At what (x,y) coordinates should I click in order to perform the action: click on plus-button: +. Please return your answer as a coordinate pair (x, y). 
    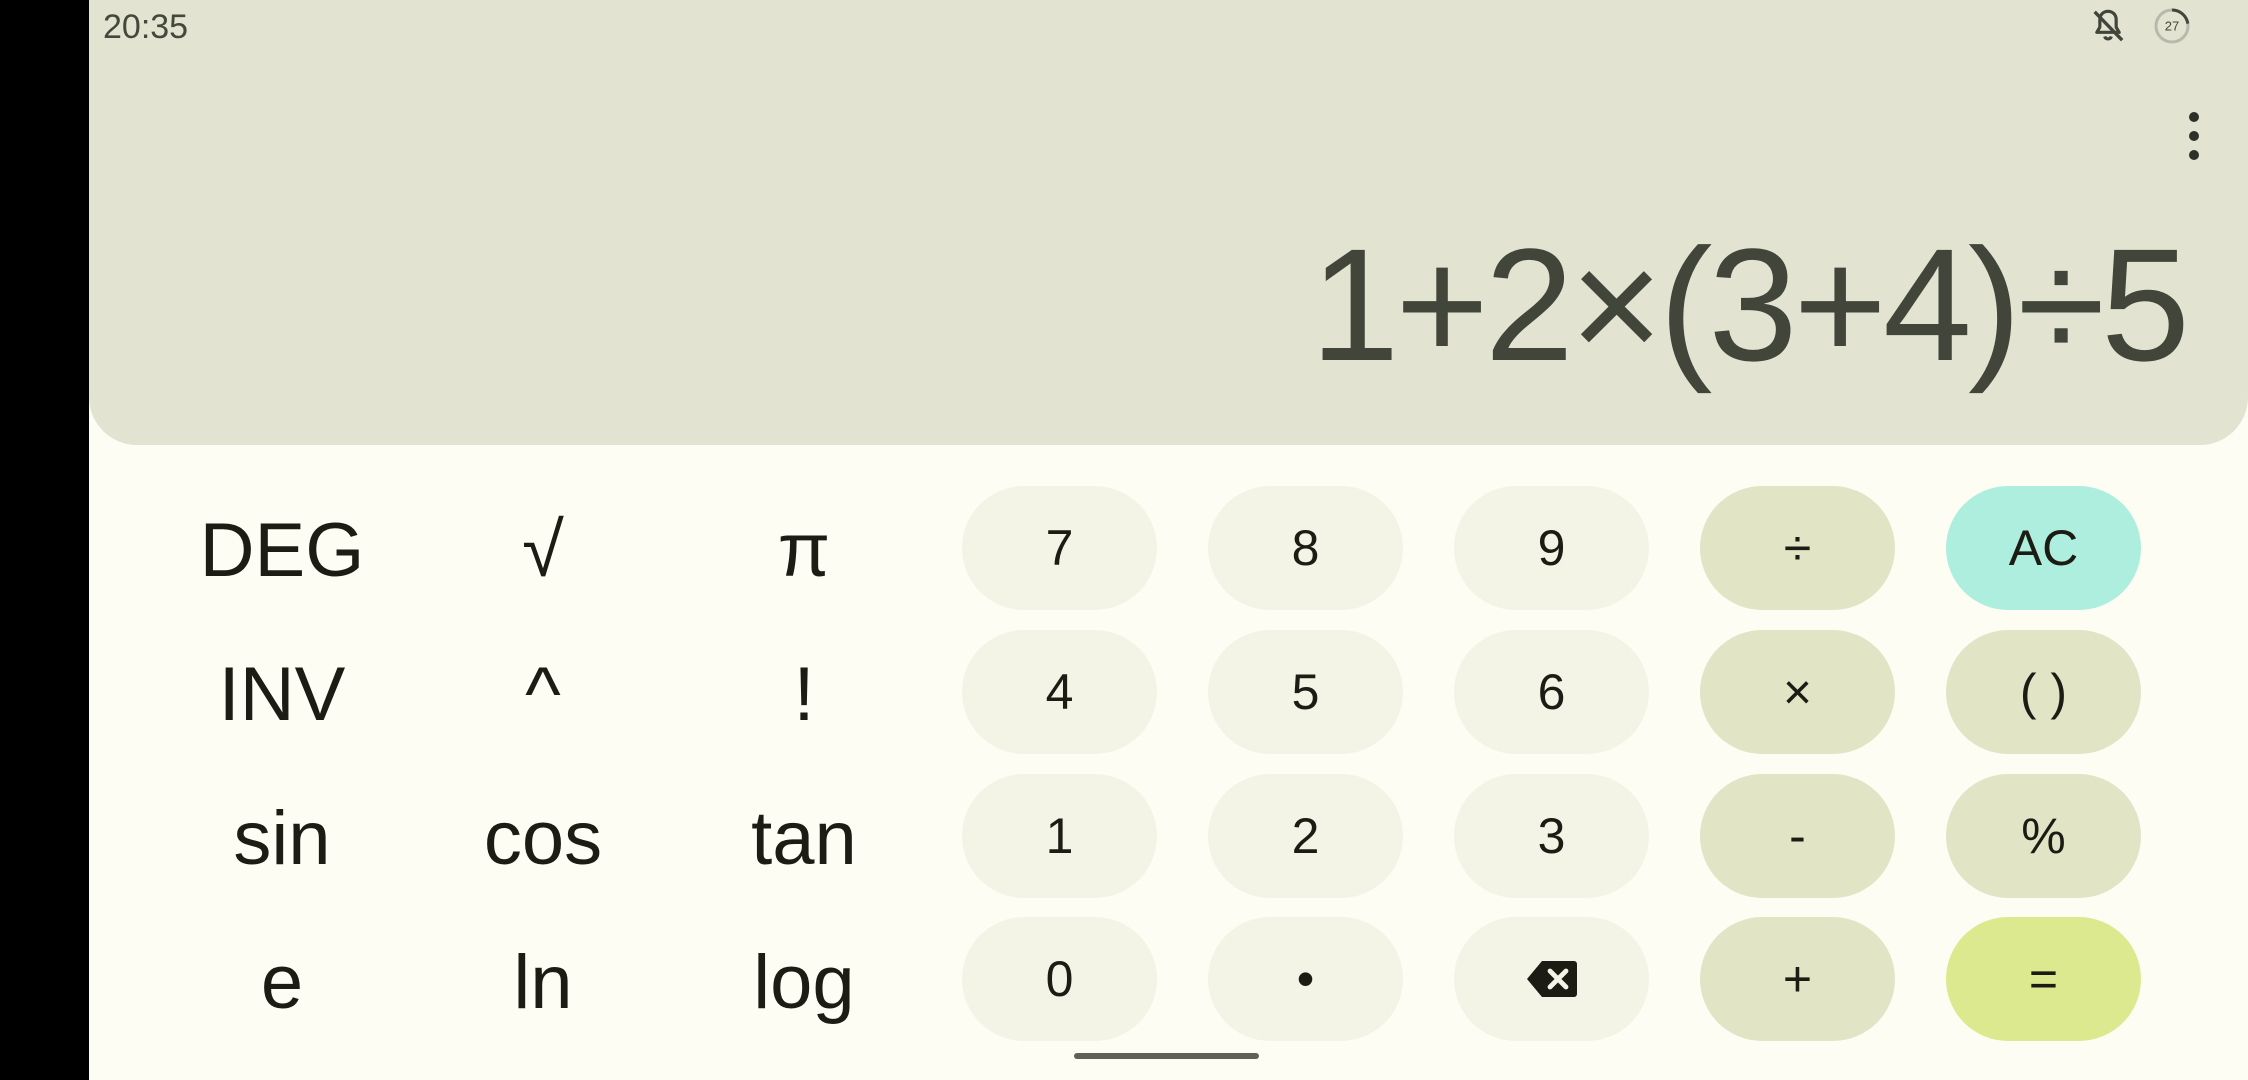
    Looking at the image, I should click on (1797, 979).